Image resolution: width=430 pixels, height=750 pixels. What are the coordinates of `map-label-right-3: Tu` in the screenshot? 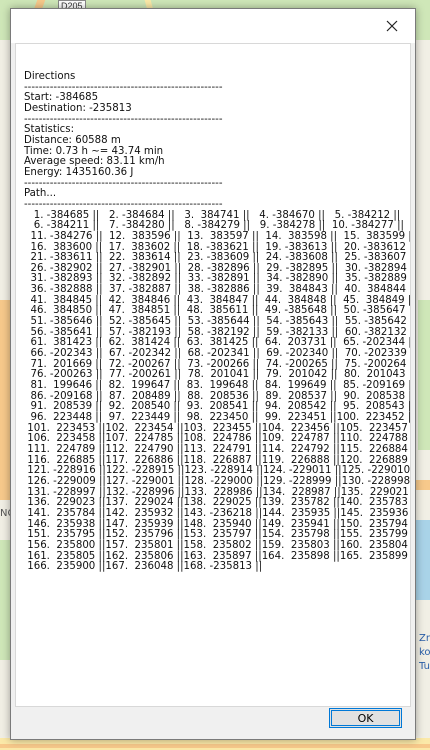 It's located at (424, 666).